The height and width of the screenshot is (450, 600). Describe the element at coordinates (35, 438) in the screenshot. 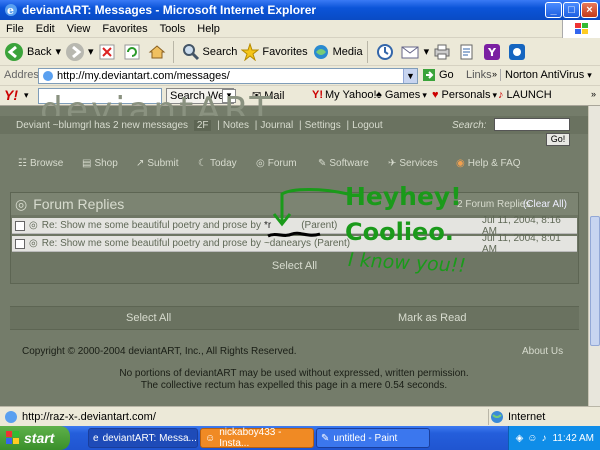

I see `start-button: start` at that location.